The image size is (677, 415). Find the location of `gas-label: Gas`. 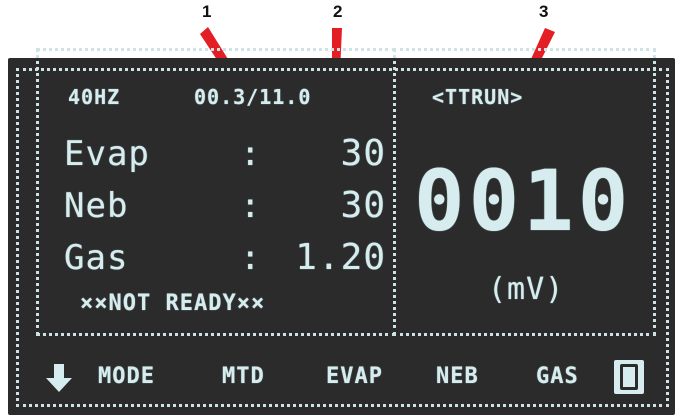

gas-label: Gas is located at coordinates (96, 258).